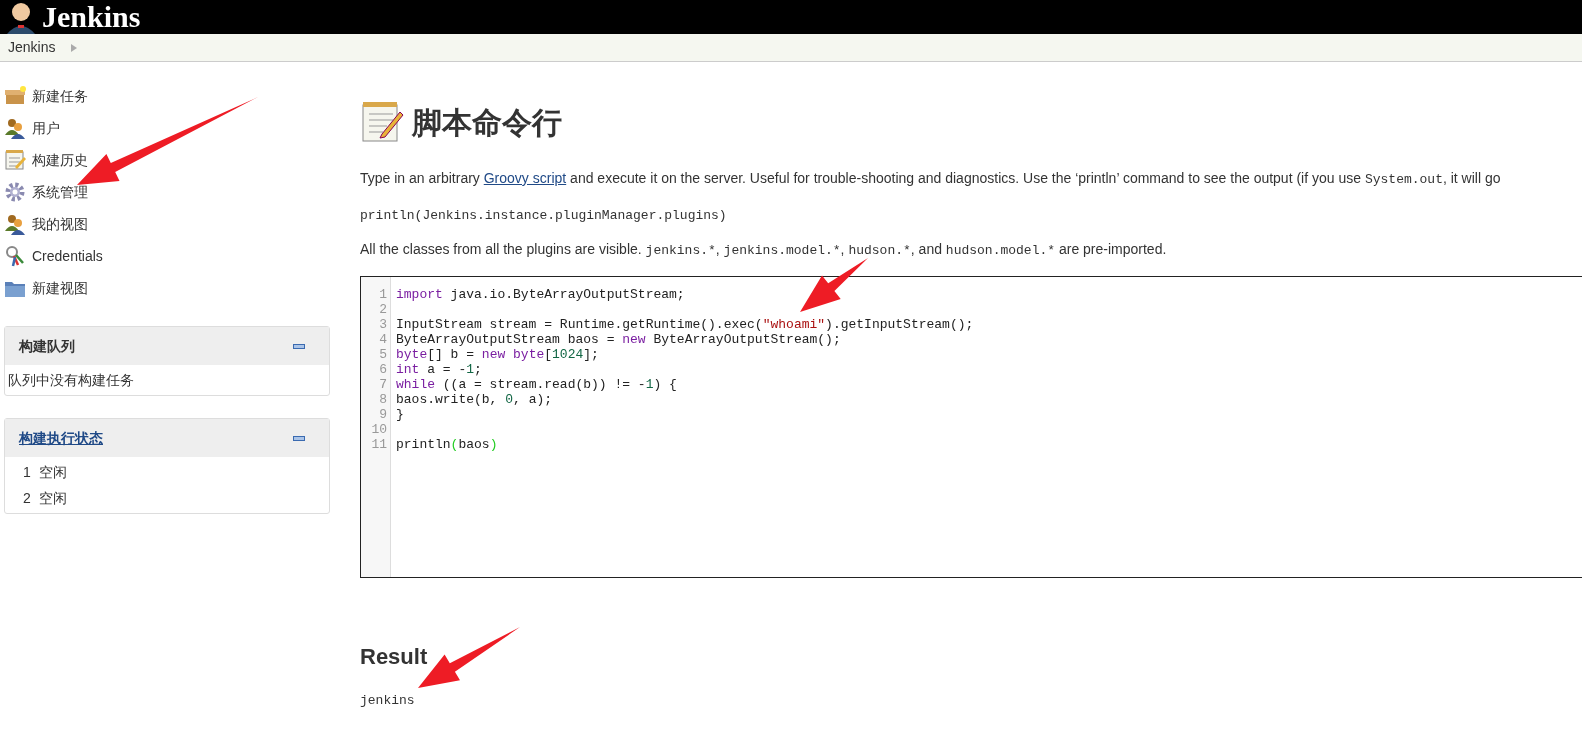 The width and height of the screenshot is (1582, 735). Describe the element at coordinates (167, 192) in the screenshot. I see `sidebar-link: 系统管理` at that location.